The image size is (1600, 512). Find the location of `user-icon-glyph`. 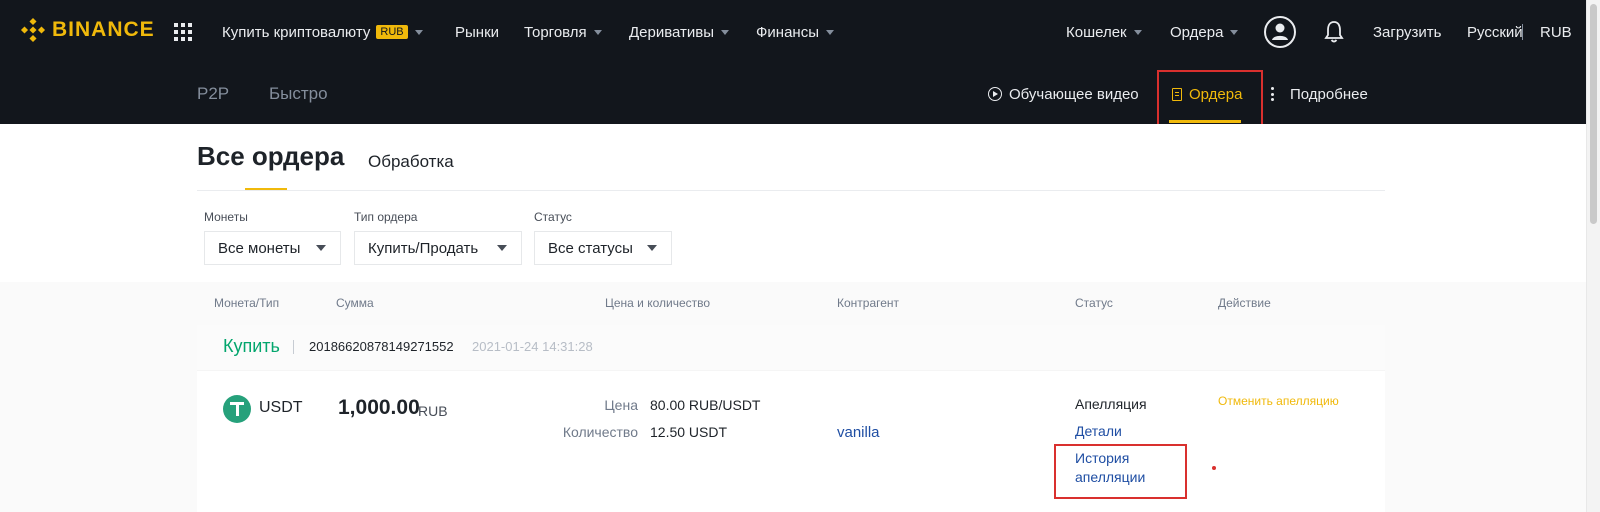

user-icon-glyph is located at coordinates (1280, 31).